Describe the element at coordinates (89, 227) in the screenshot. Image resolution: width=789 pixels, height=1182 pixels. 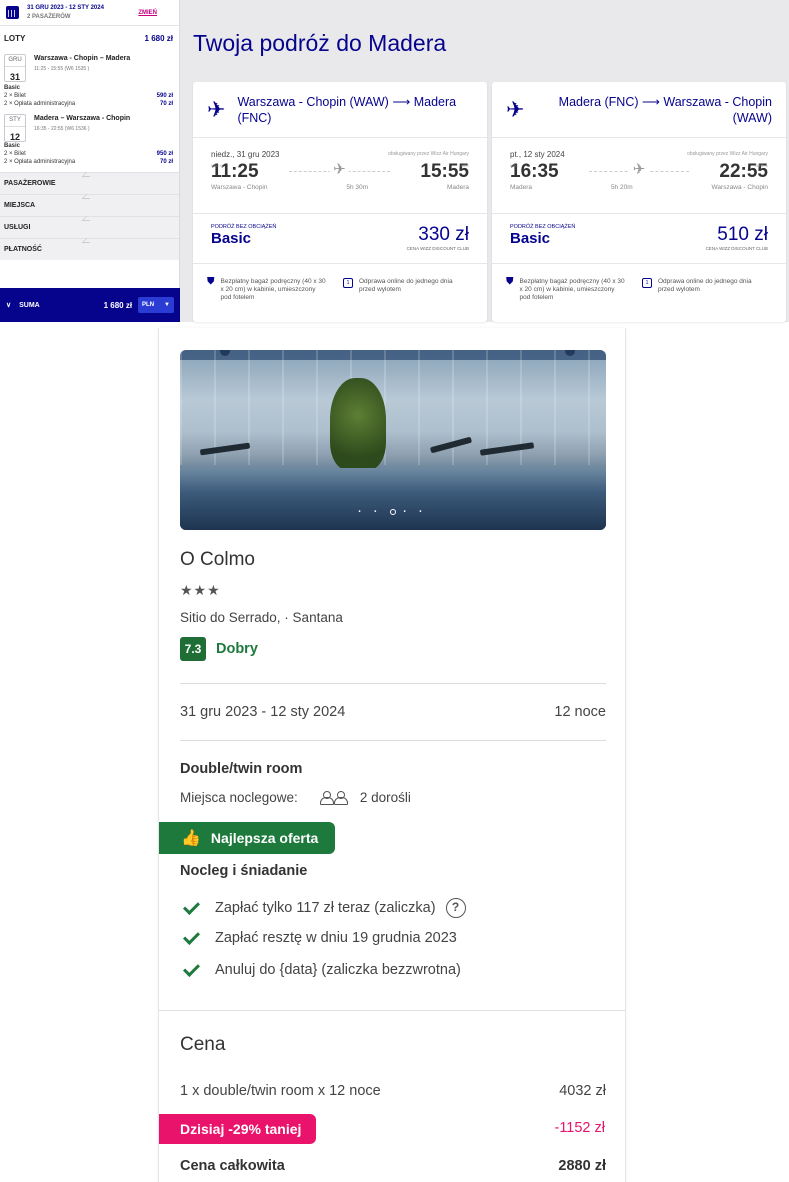
I see `section-services: USŁUGI` at that location.